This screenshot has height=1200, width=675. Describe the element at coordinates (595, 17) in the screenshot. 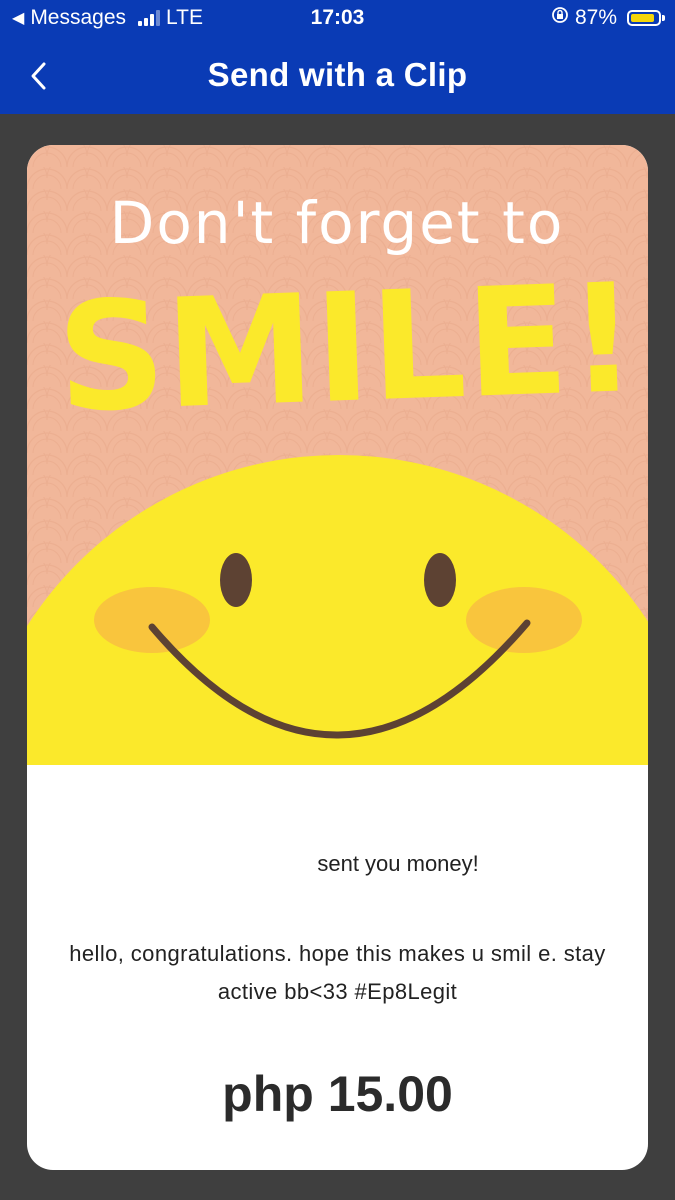

I see `battery-percent: 87%` at that location.